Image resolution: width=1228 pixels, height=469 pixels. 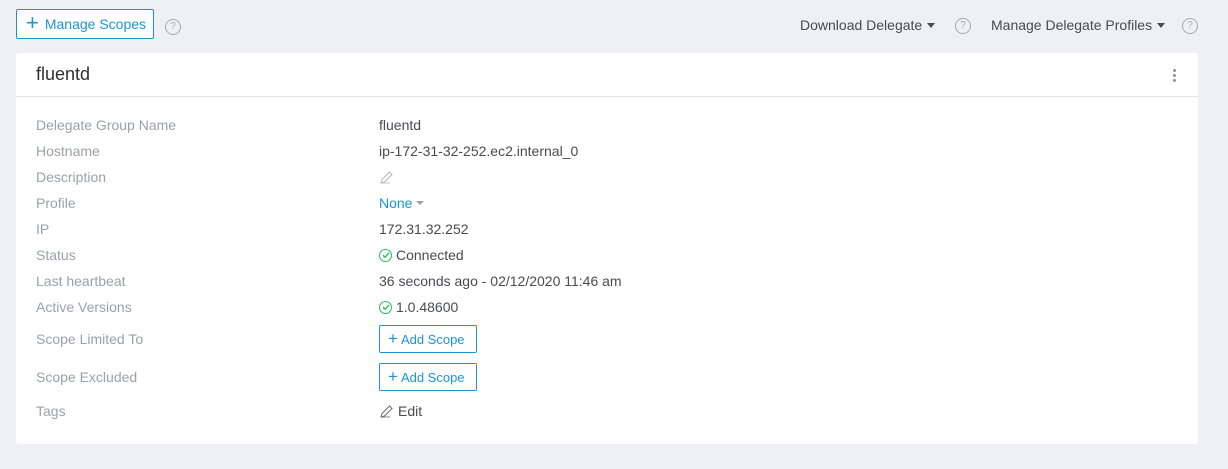 I want to click on row-label: IP, so click(x=43, y=229).